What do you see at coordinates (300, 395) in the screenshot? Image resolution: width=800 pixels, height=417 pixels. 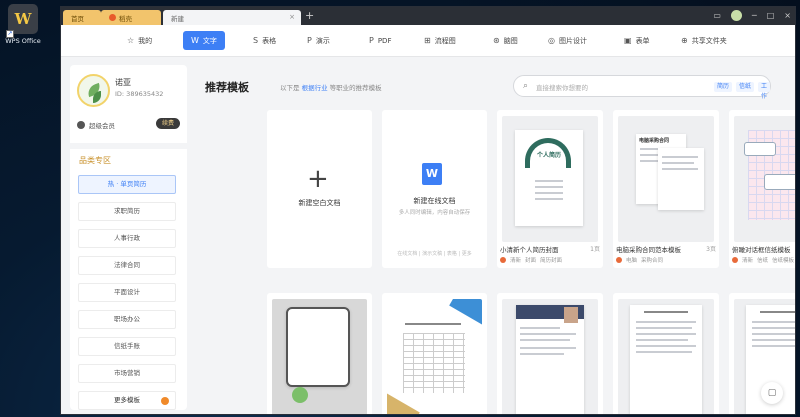 I see `character-icon` at bounding box center [300, 395].